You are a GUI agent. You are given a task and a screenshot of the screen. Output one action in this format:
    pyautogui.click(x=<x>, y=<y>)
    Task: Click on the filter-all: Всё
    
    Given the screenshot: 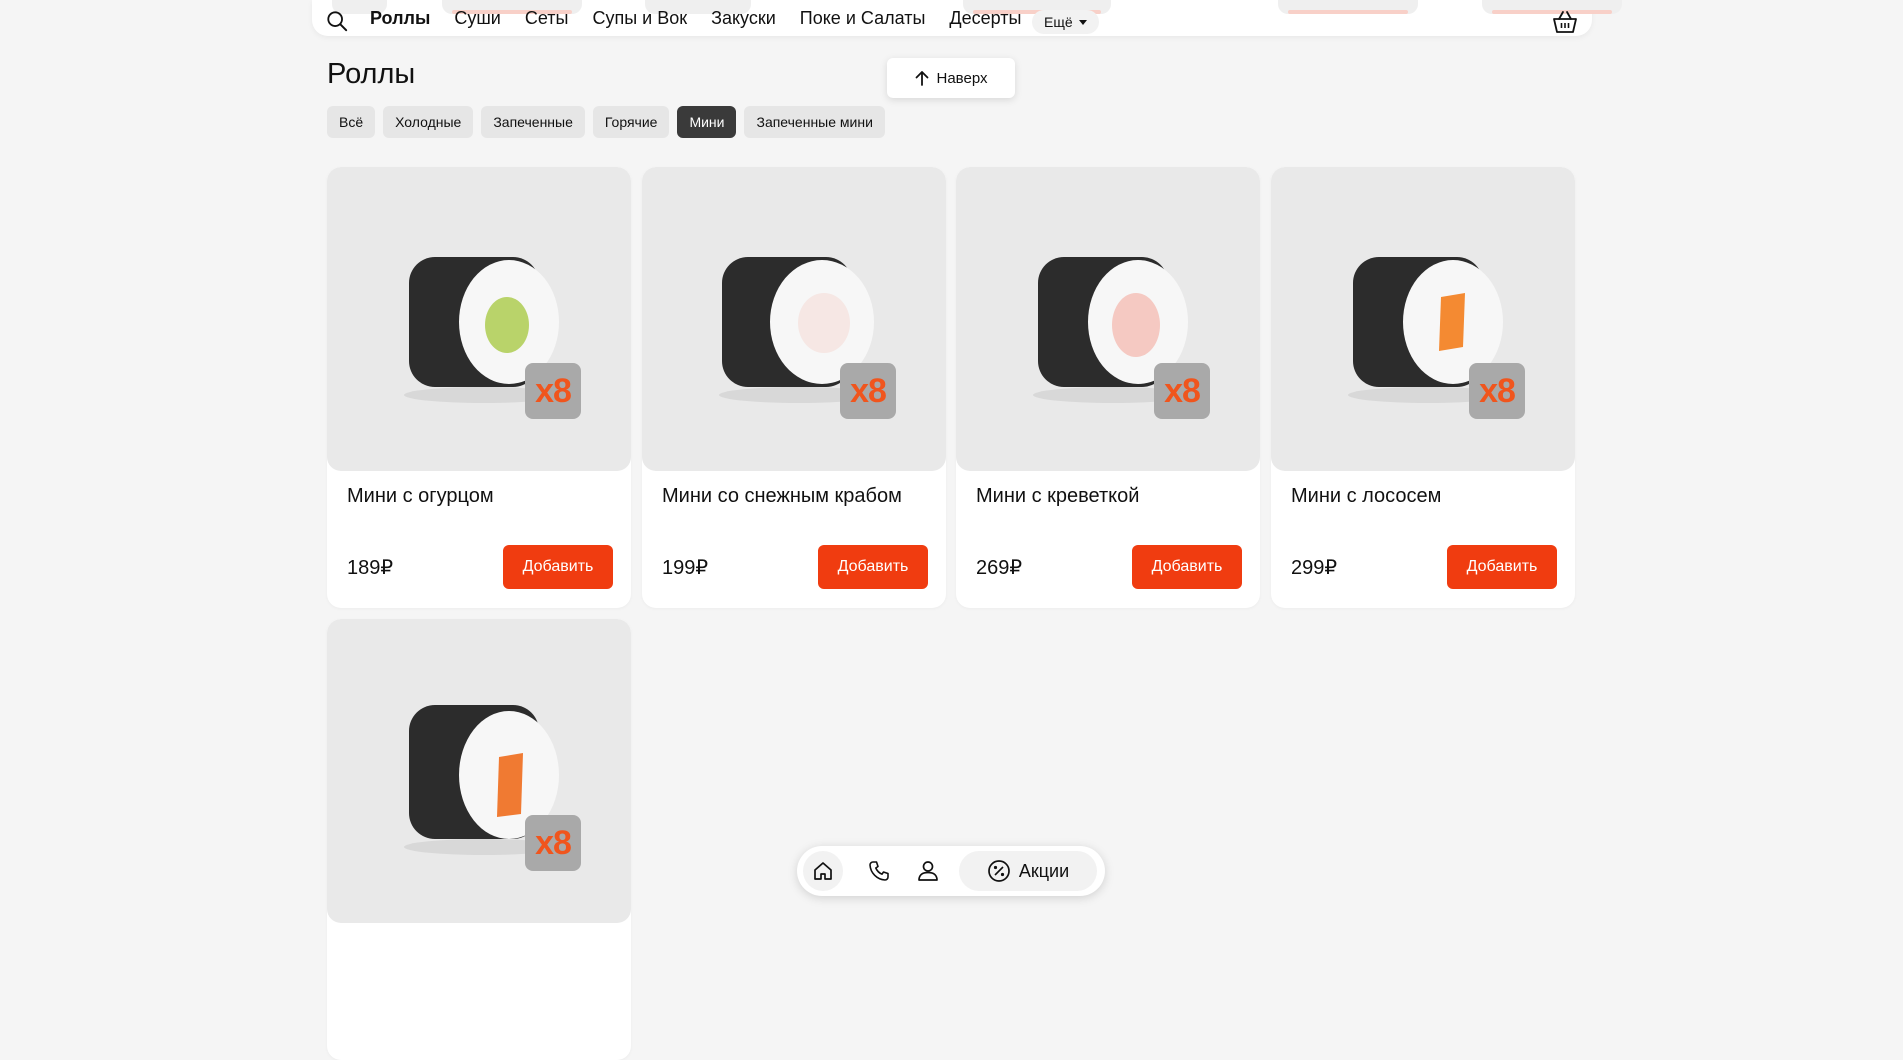 What is the action you would take?
    pyautogui.click(x=351, y=122)
    